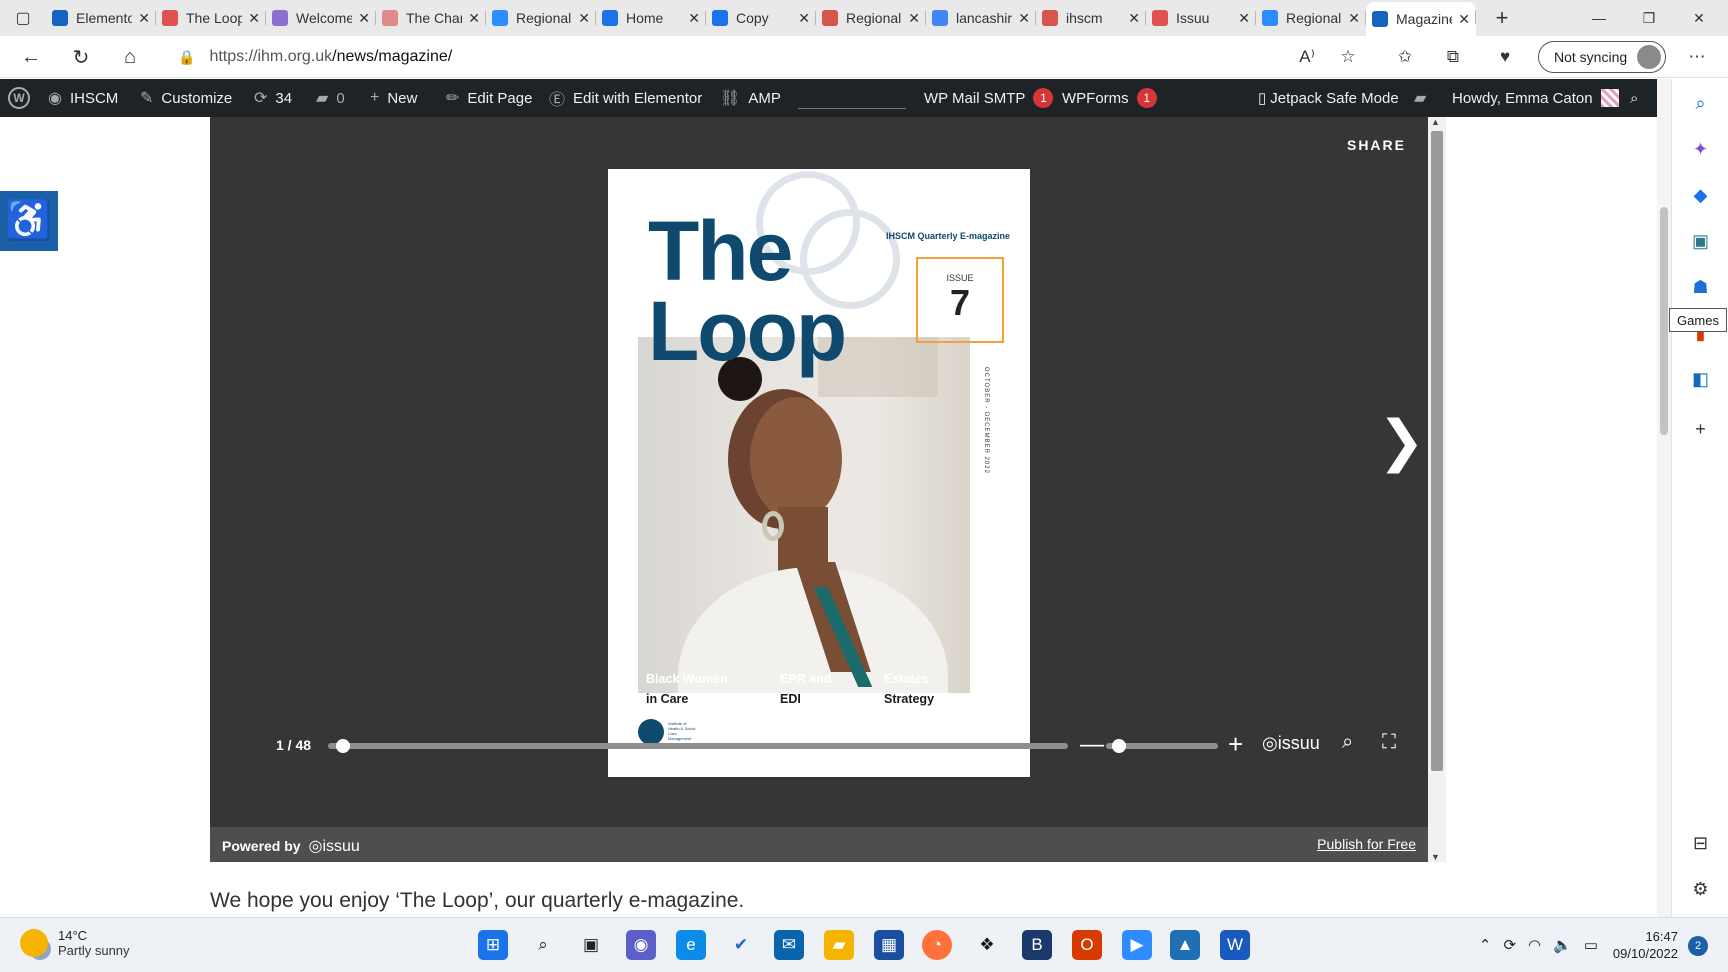 The width and height of the screenshot is (1728, 972). What do you see at coordinates (1291, 743) in the screenshot?
I see `issuu-logo: ◎issuu` at bounding box center [1291, 743].